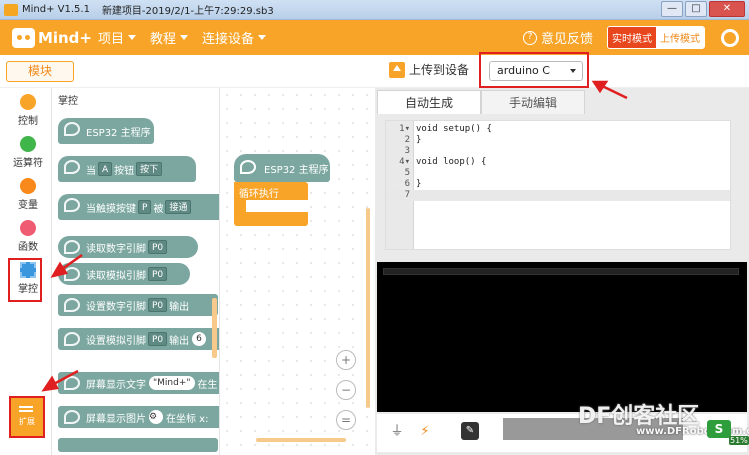  Describe the element at coordinates (730, 37) in the screenshot. I see `gear-icon` at that location.